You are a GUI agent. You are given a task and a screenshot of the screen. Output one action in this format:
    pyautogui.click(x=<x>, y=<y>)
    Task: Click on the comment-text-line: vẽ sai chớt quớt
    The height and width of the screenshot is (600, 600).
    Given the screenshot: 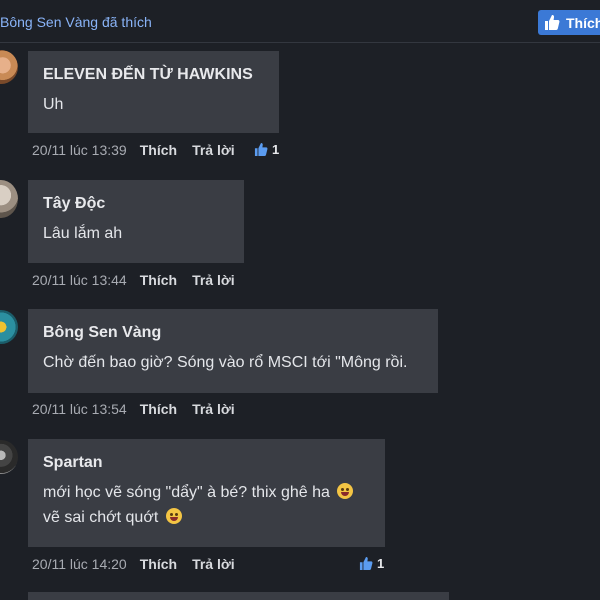 What is the action you would take?
    pyautogui.click(x=206, y=517)
    